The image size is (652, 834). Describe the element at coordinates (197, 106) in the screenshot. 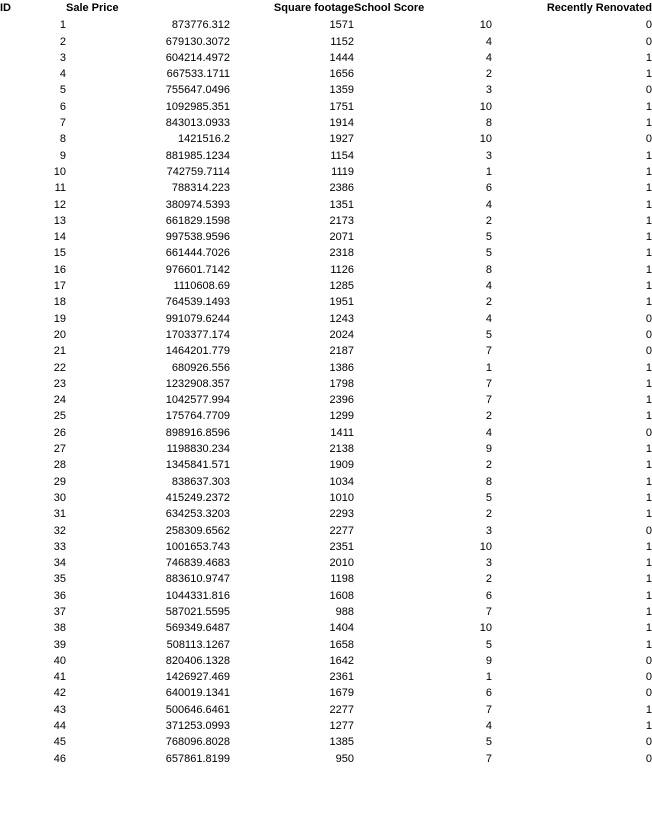

I see `cell-sale-price: 1092985.351` at that location.